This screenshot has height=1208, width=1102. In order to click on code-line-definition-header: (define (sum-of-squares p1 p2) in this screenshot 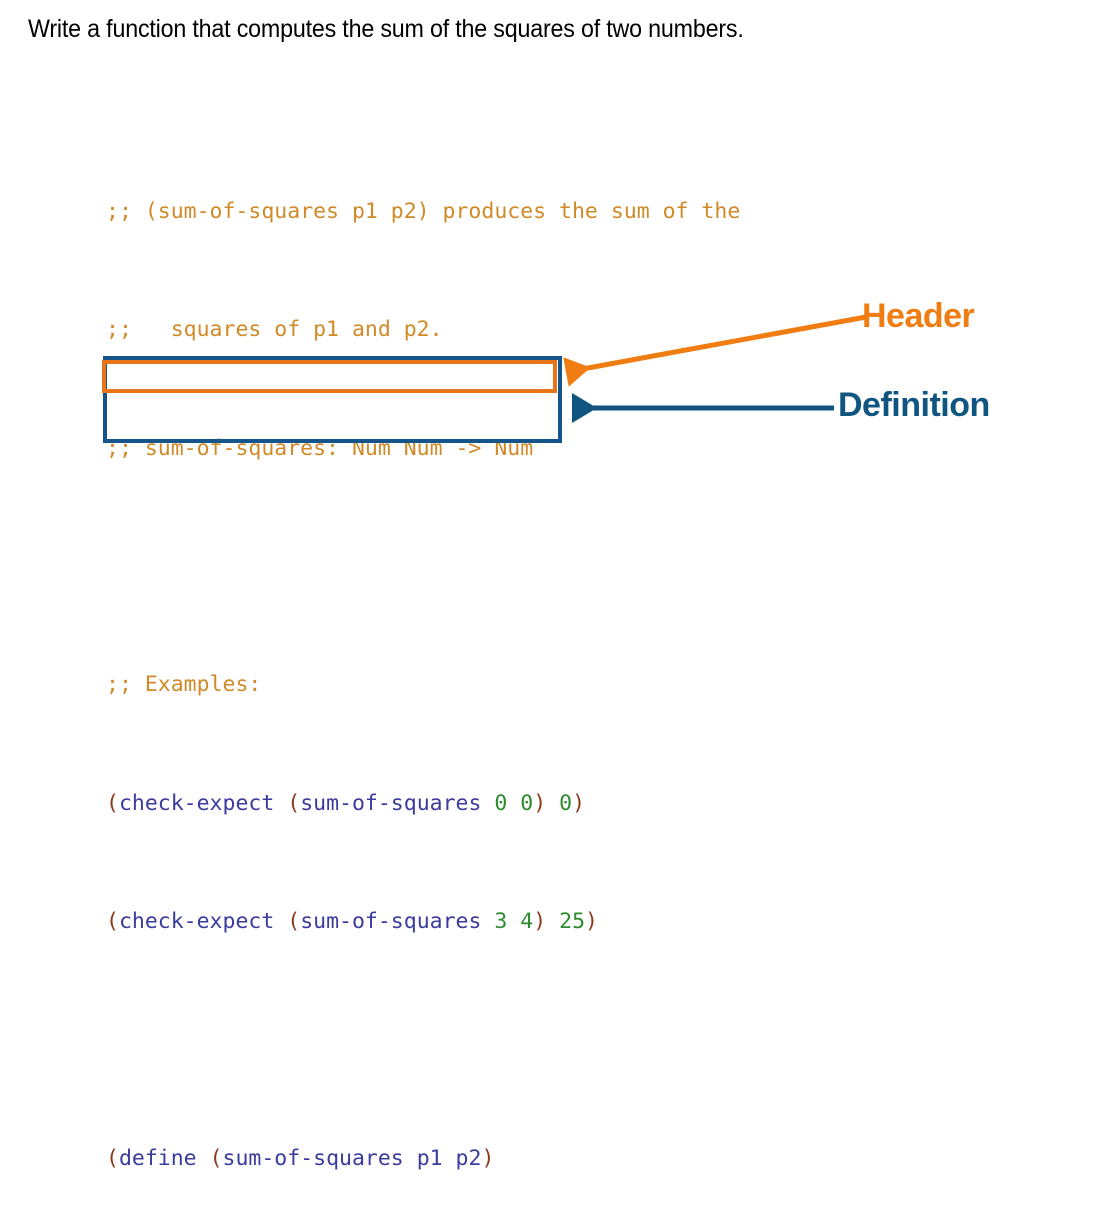, I will do `click(423, 1159)`.